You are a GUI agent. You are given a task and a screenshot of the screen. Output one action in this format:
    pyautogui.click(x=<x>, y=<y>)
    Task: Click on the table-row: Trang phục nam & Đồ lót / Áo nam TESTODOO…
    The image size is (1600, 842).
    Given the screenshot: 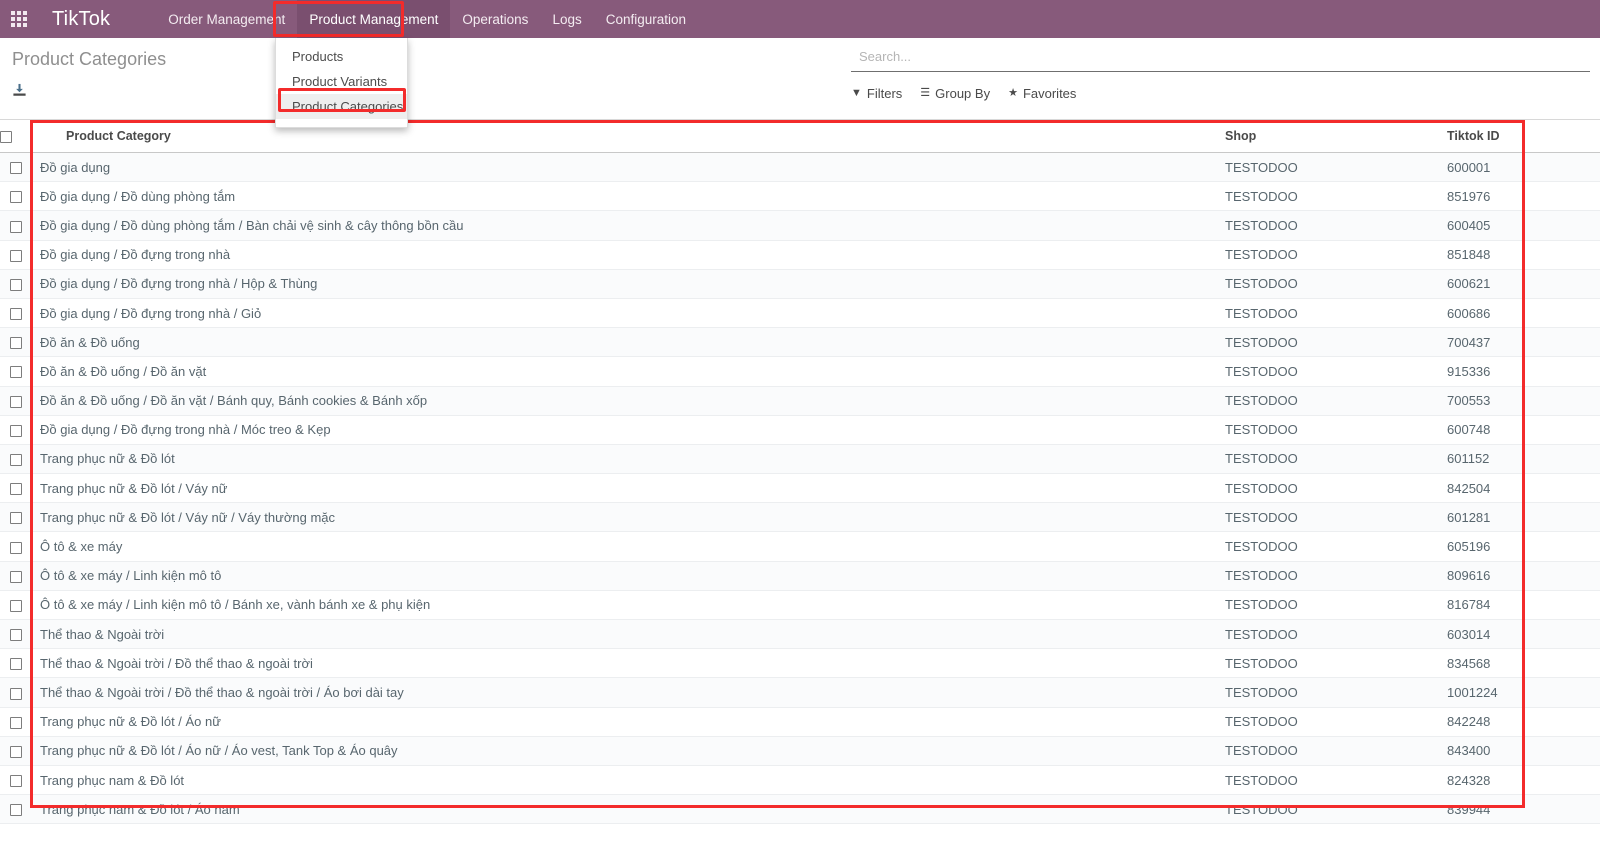 What is the action you would take?
    pyautogui.click(x=800, y=809)
    